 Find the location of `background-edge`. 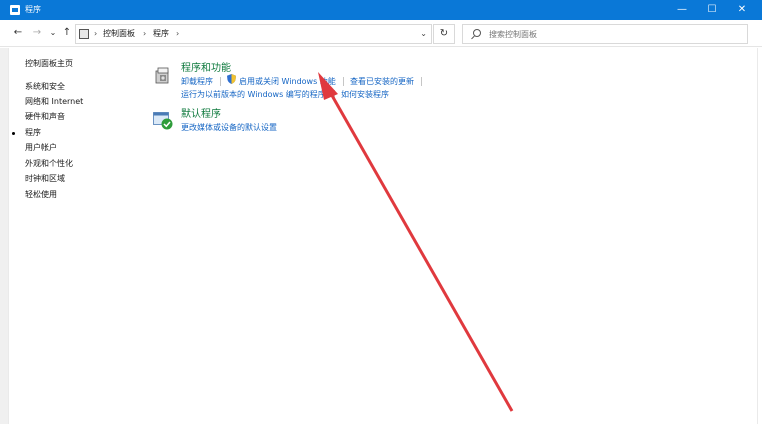

background-edge is located at coordinates (4, 236).